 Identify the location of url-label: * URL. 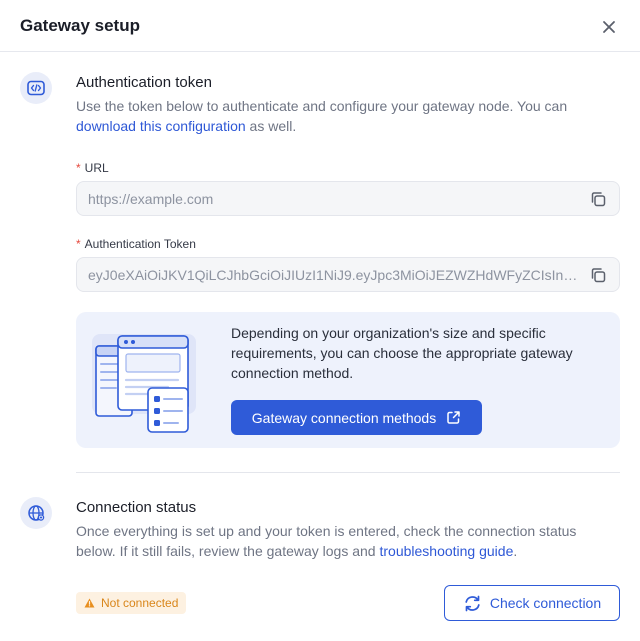
(92, 168).